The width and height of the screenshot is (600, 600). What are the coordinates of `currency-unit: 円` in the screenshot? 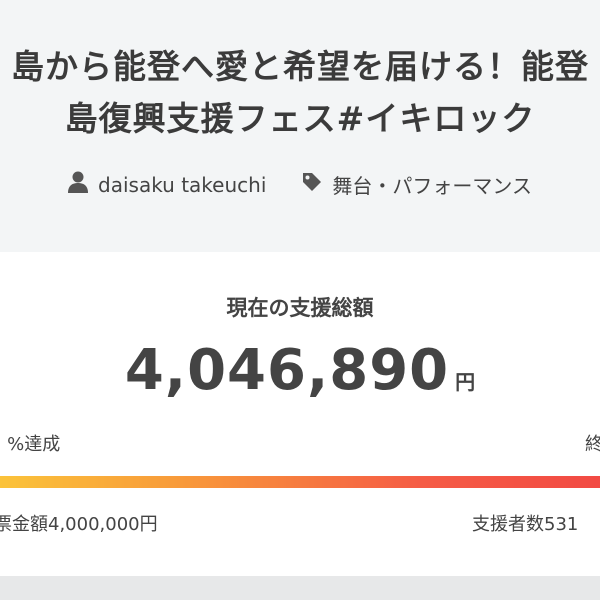 It's located at (465, 382).